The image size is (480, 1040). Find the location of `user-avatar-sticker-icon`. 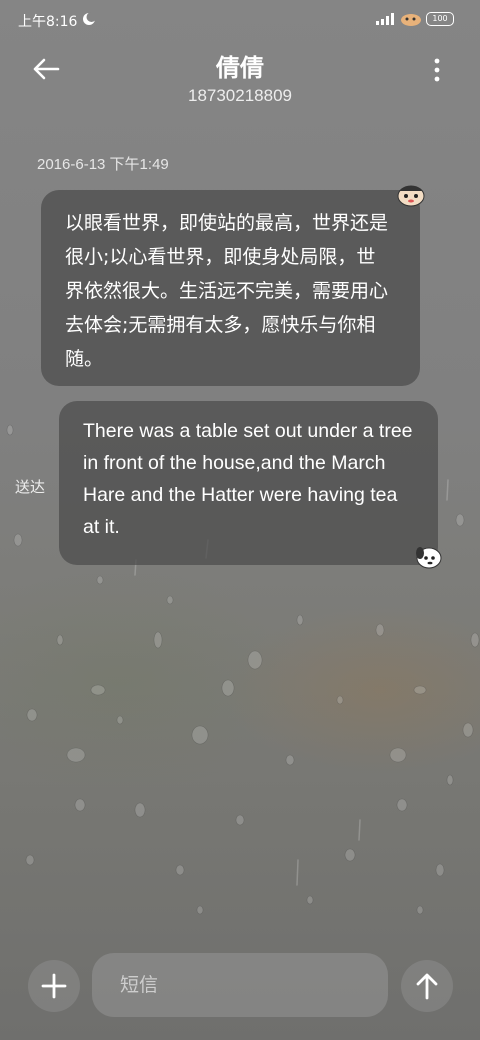

user-avatar-sticker-icon is located at coordinates (429, 558).